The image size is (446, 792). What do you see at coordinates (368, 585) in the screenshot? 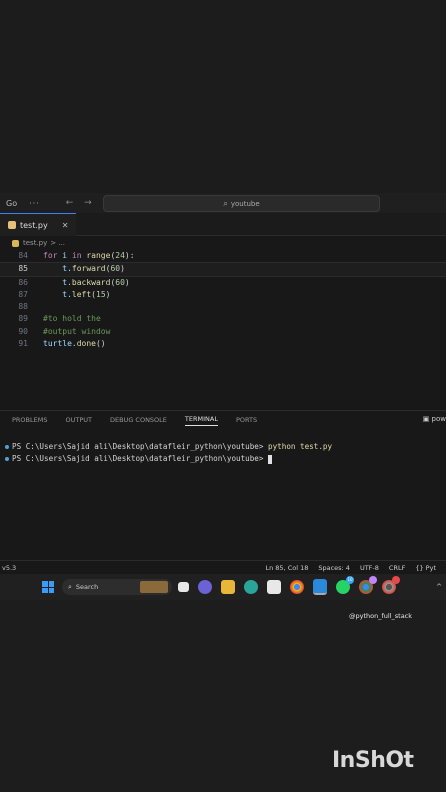
I see `chrome-profile-icon` at bounding box center [368, 585].